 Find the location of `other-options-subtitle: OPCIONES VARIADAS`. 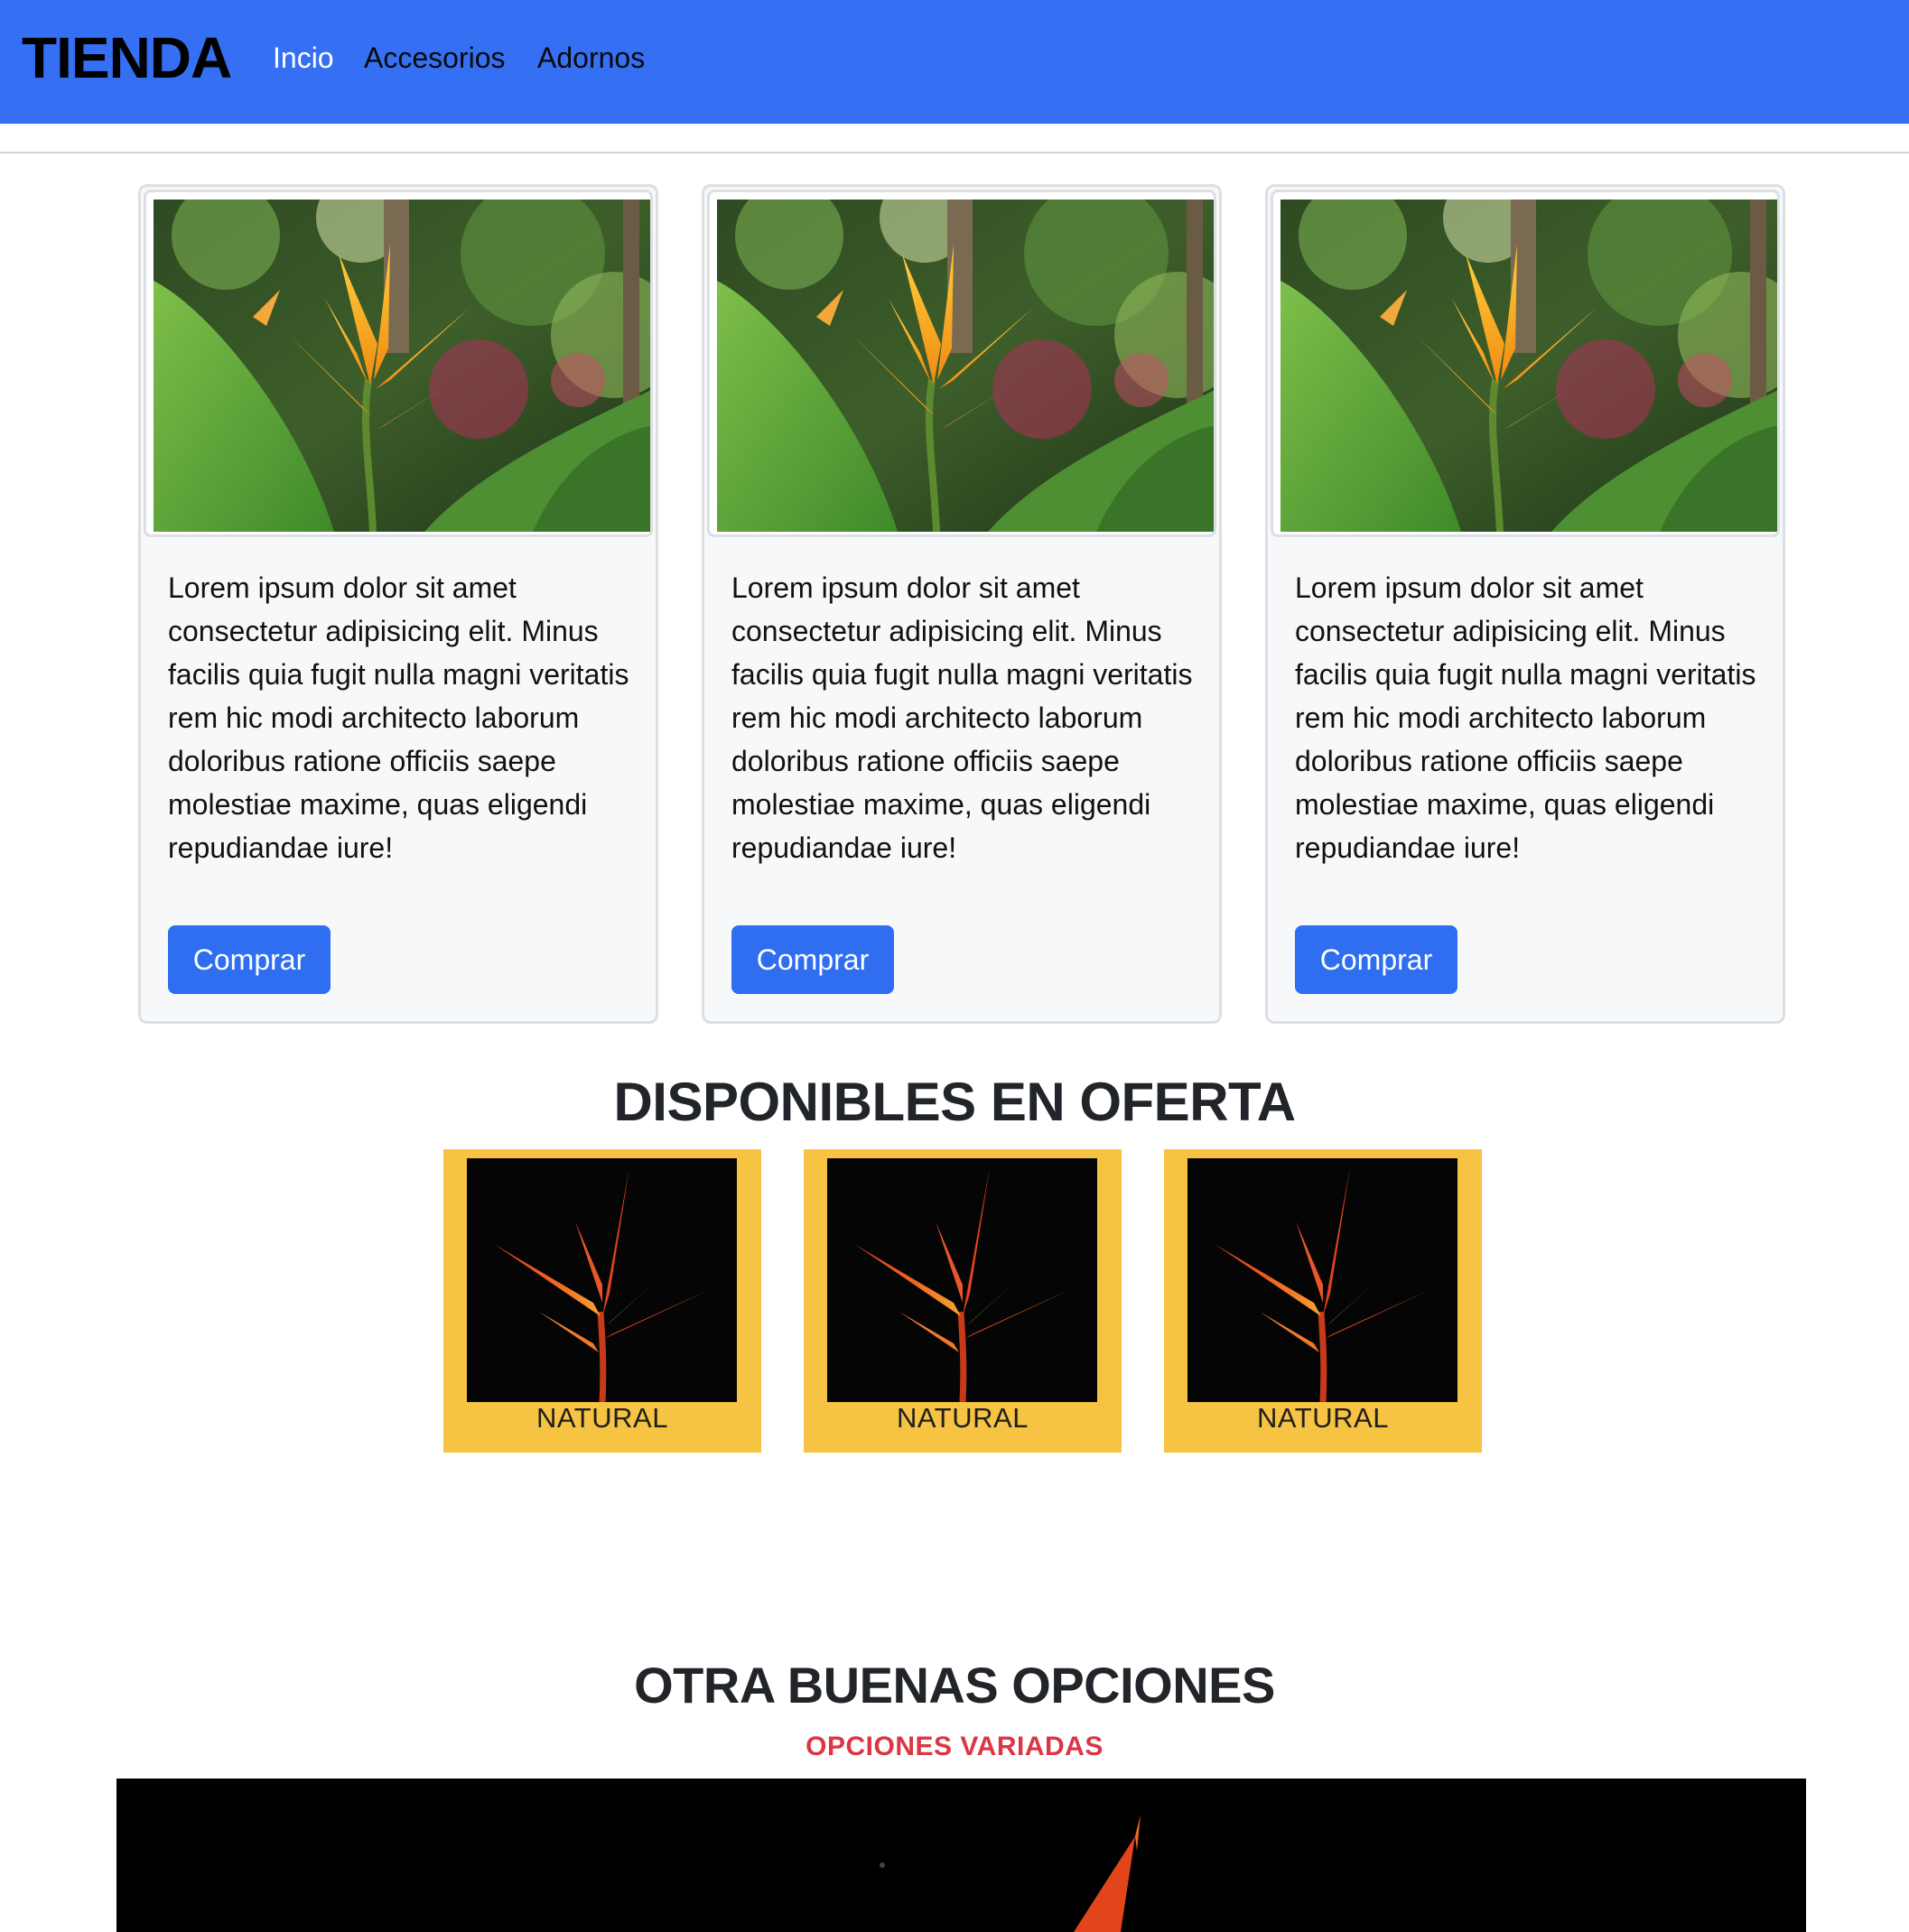

other-options-subtitle: OPCIONES VARIADAS is located at coordinates (954, 1746).